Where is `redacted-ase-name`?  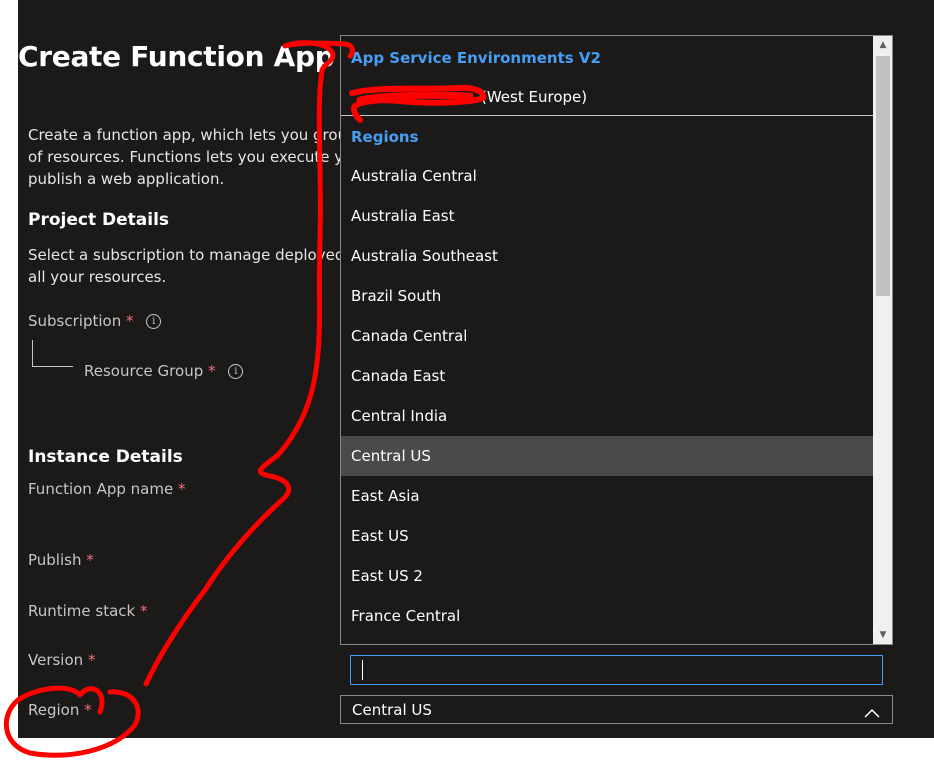 redacted-ase-name is located at coordinates (416, 97).